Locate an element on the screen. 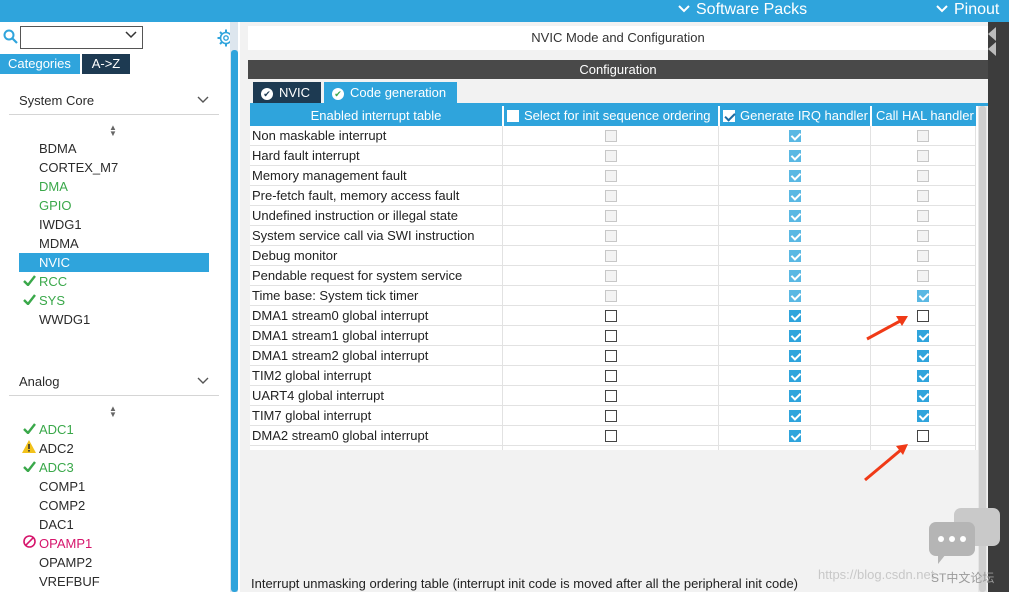  pinout-menu: Pinout is located at coordinates (966, 11).